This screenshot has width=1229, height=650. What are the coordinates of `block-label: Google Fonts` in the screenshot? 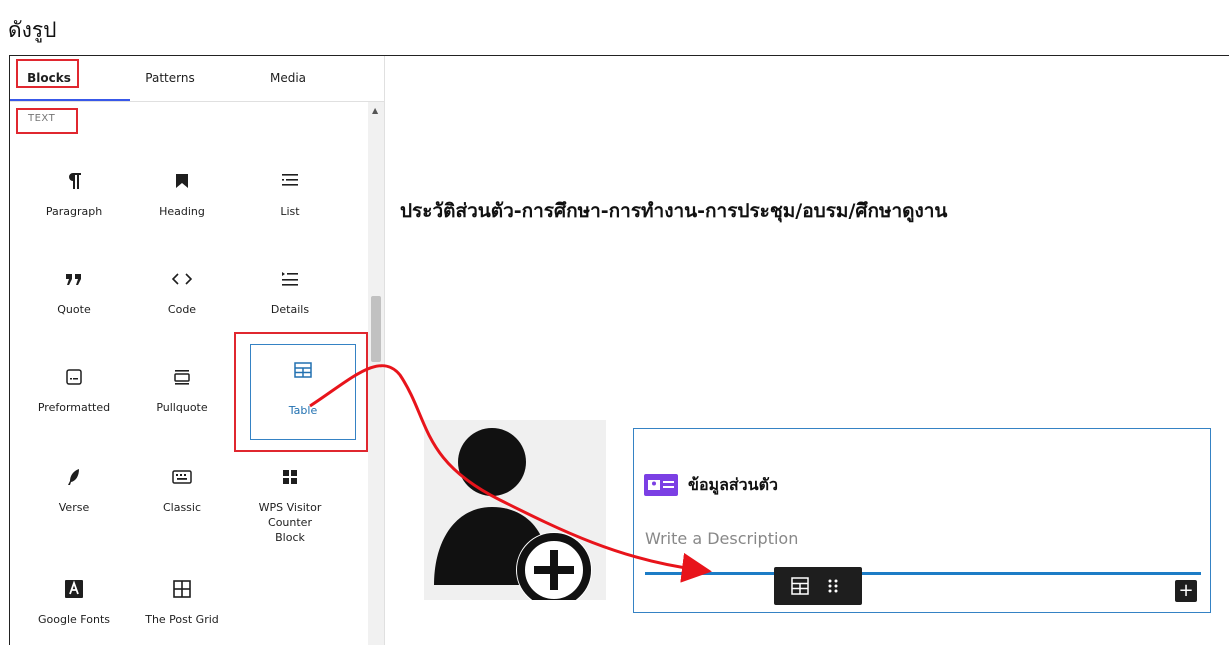 It's located at (74, 619).